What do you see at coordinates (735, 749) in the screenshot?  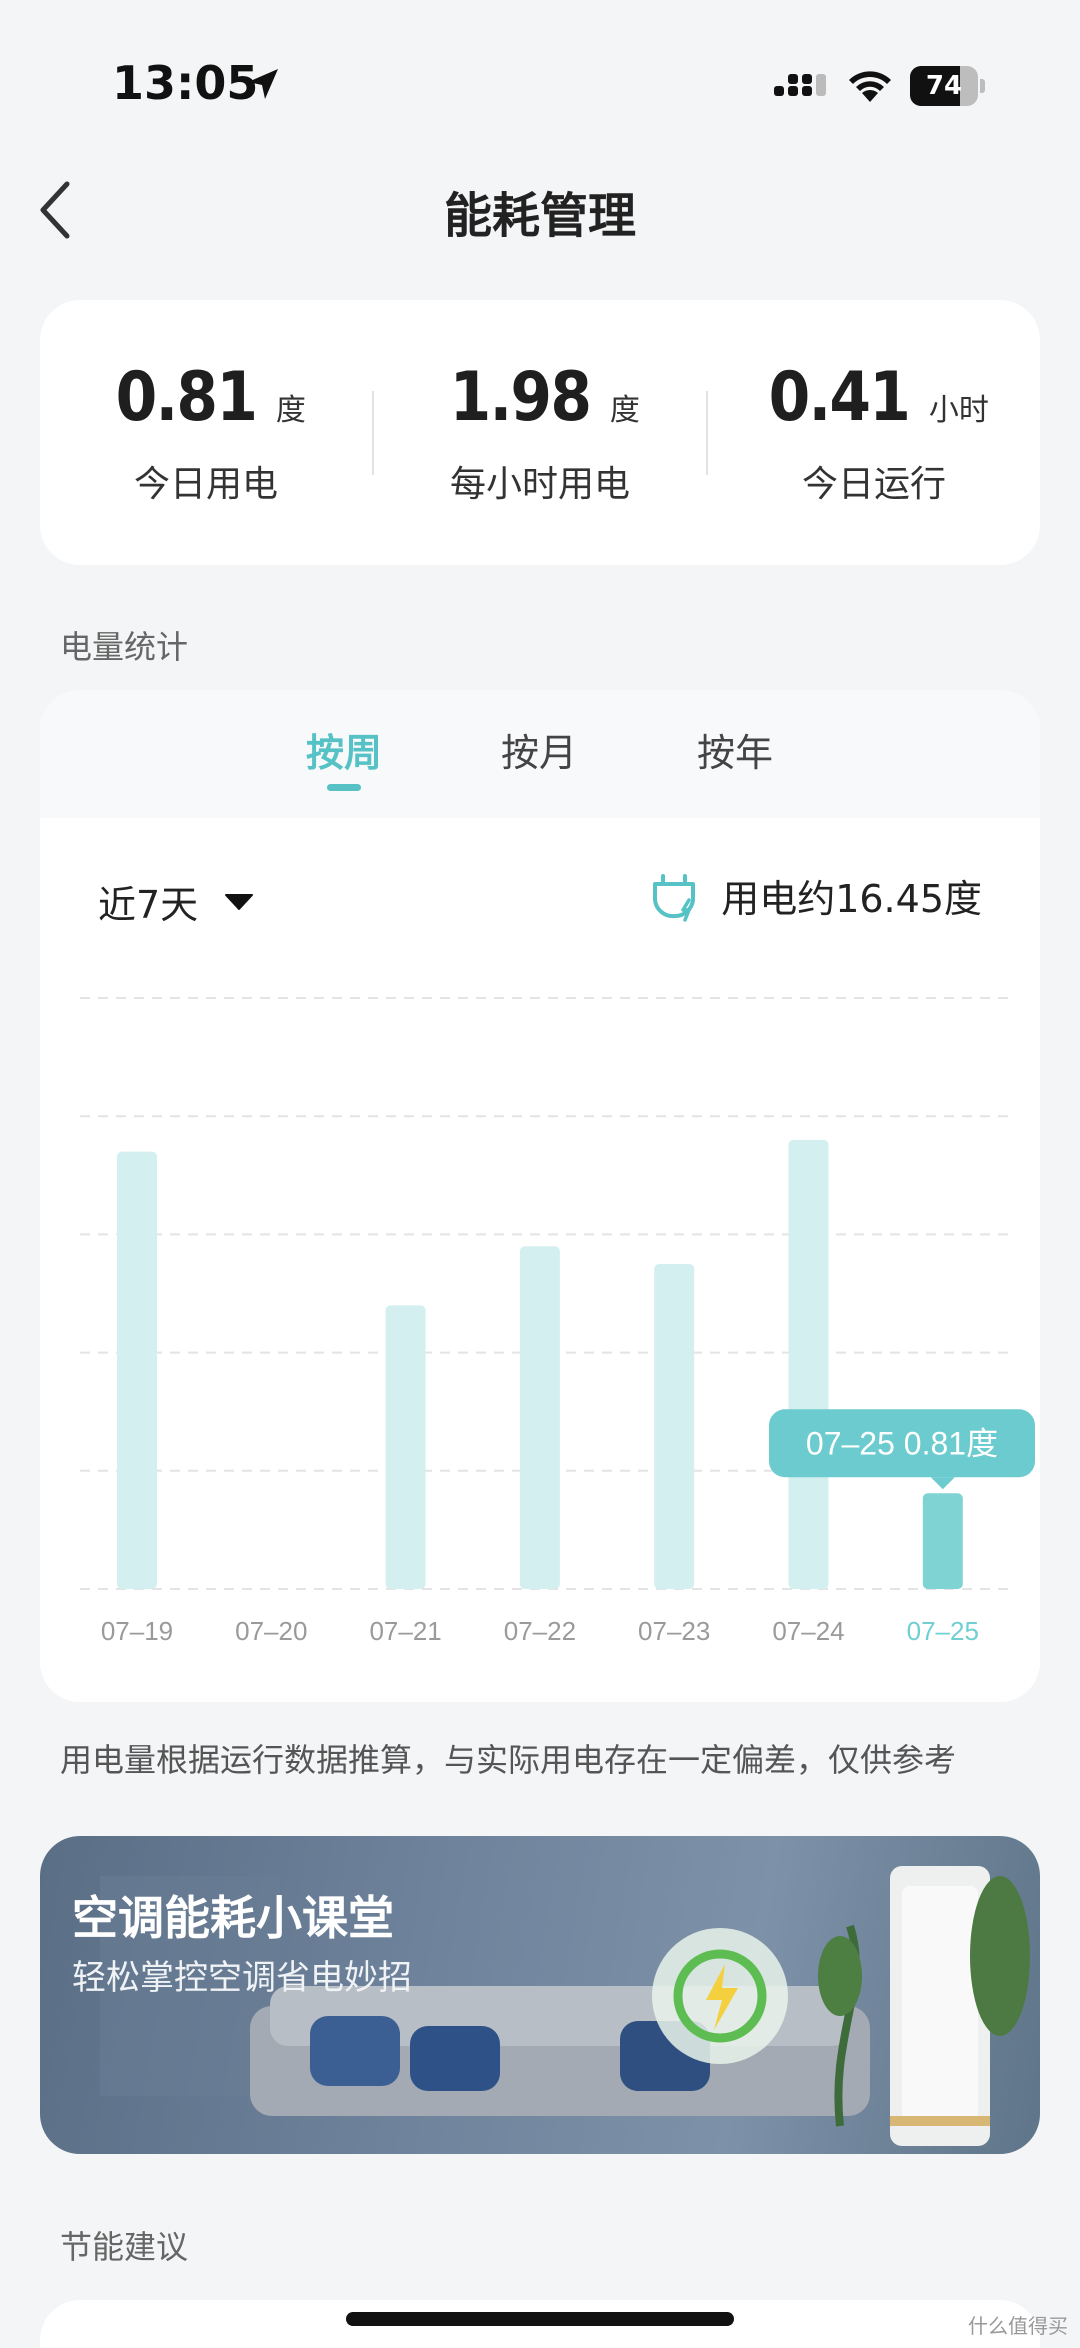 I see `tab-year: 按年` at bounding box center [735, 749].